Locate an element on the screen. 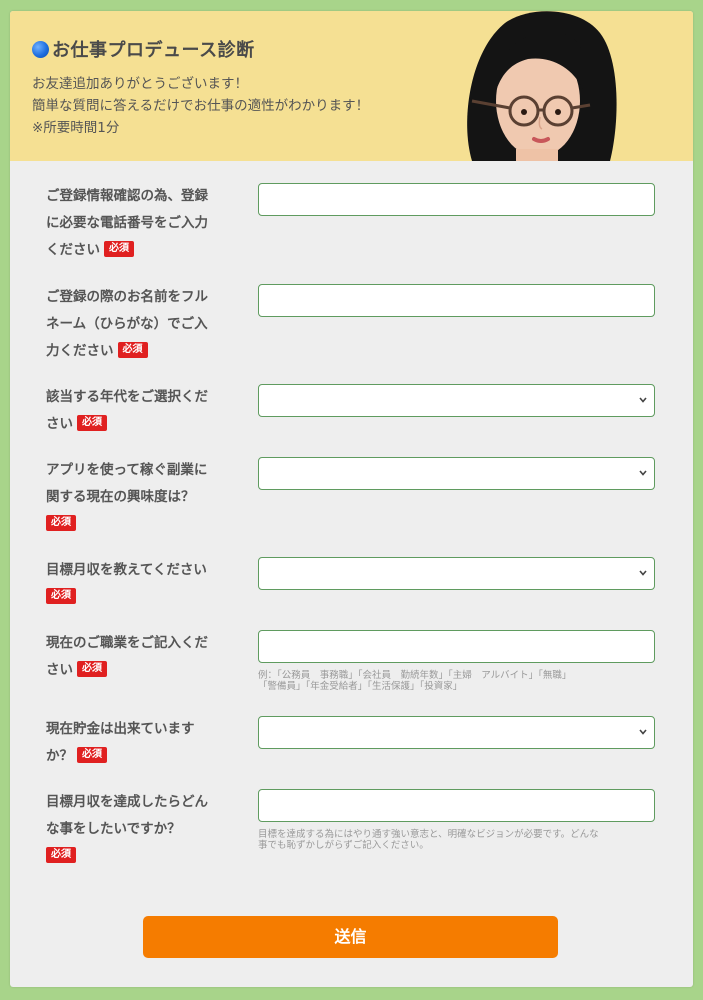 This screenshot has height=1000, width=703. question-label-line: ご登録の際のお名前をフル is located at coordinates (127, 297).